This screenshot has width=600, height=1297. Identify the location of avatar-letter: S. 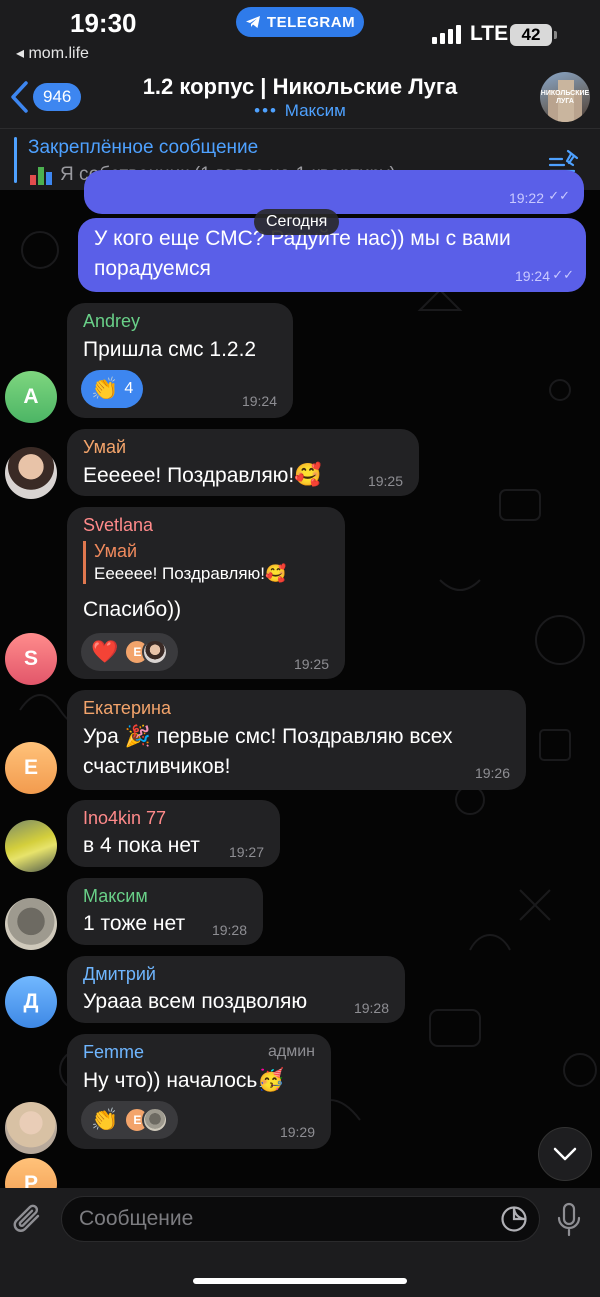
(30, 658).